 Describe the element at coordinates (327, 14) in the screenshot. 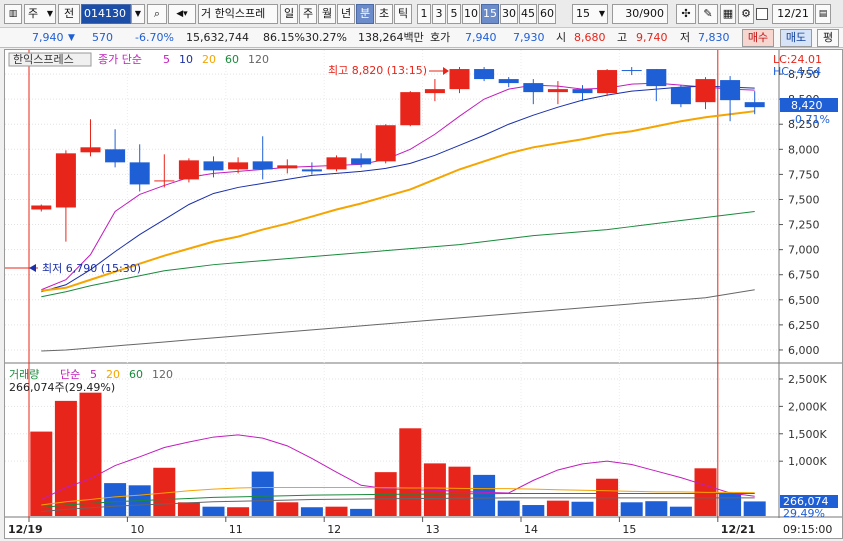

I see `period-button-2: 월` at that location.